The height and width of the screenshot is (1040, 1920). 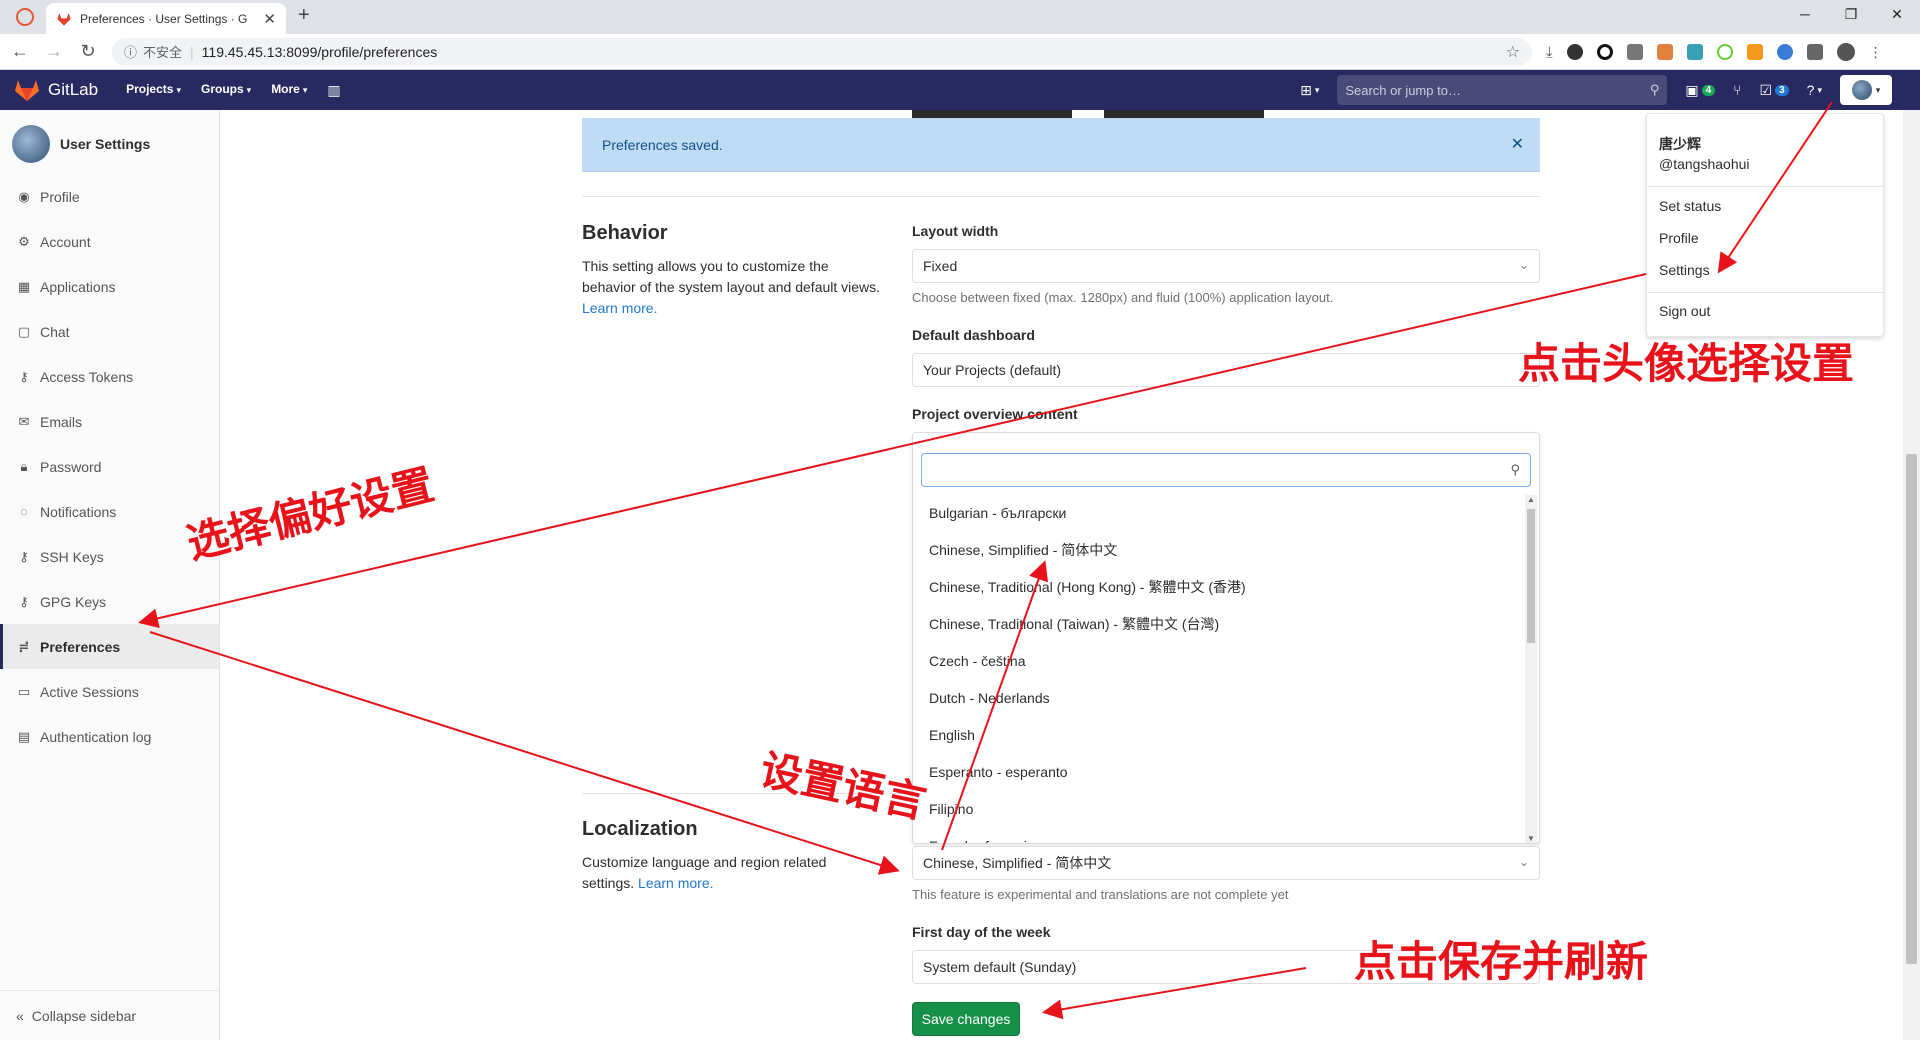 I want to click on help-dropdown: ? ▾, so click(x=1814, y=90).